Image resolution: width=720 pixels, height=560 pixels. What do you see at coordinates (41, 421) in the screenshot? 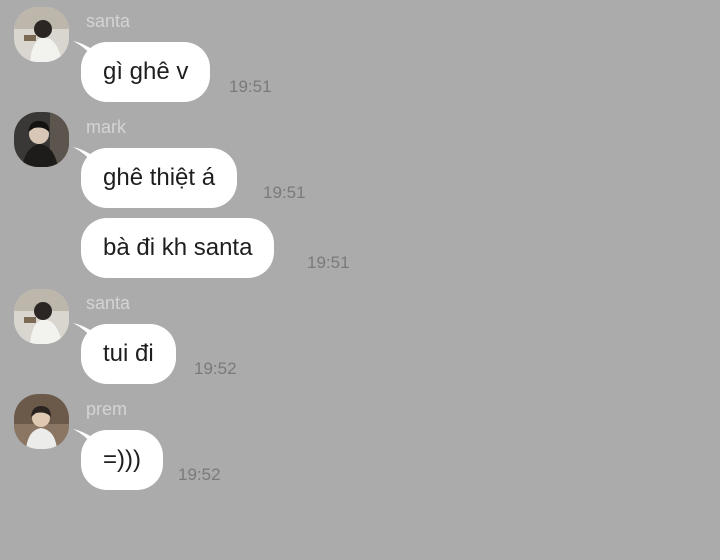
I see `prem-avatar` at bounding box center [41, 421].